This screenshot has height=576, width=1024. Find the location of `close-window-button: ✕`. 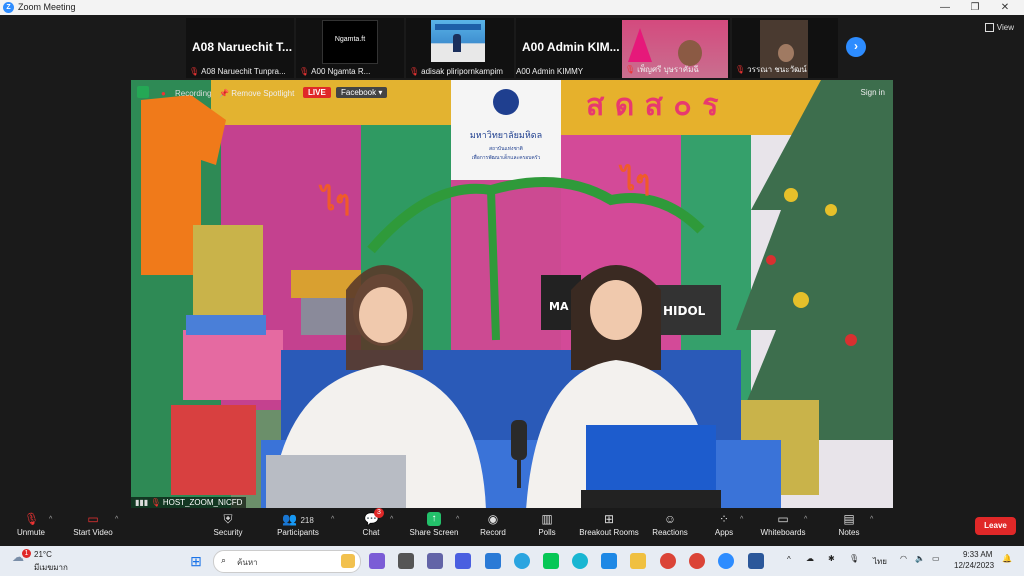

close-window-button: ✕ is located at coordinates (1005, 7).